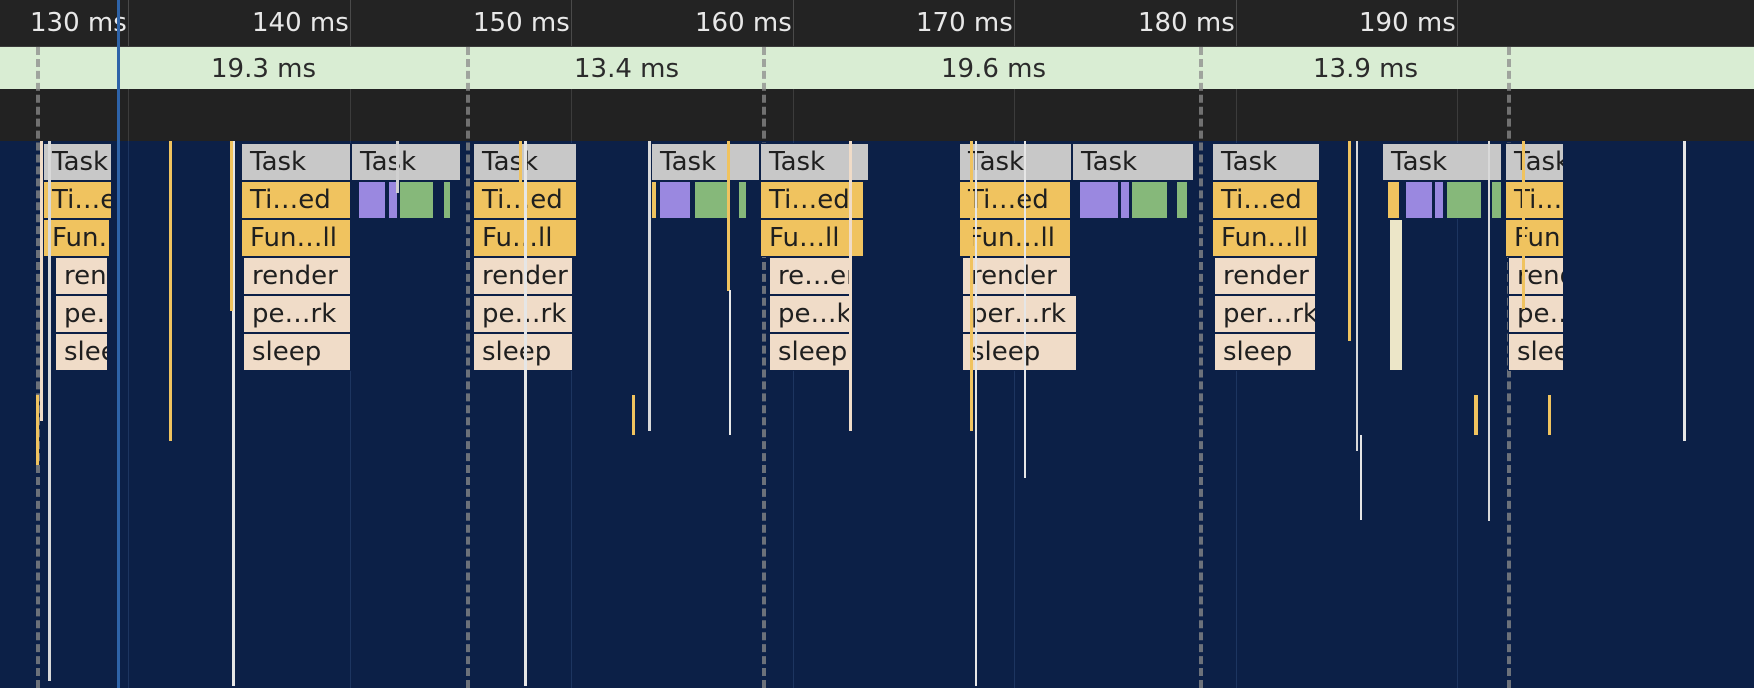 The image size is (1754, 688). I want to click on ruler-tick-label: 190 ms, so click(1407, 23).